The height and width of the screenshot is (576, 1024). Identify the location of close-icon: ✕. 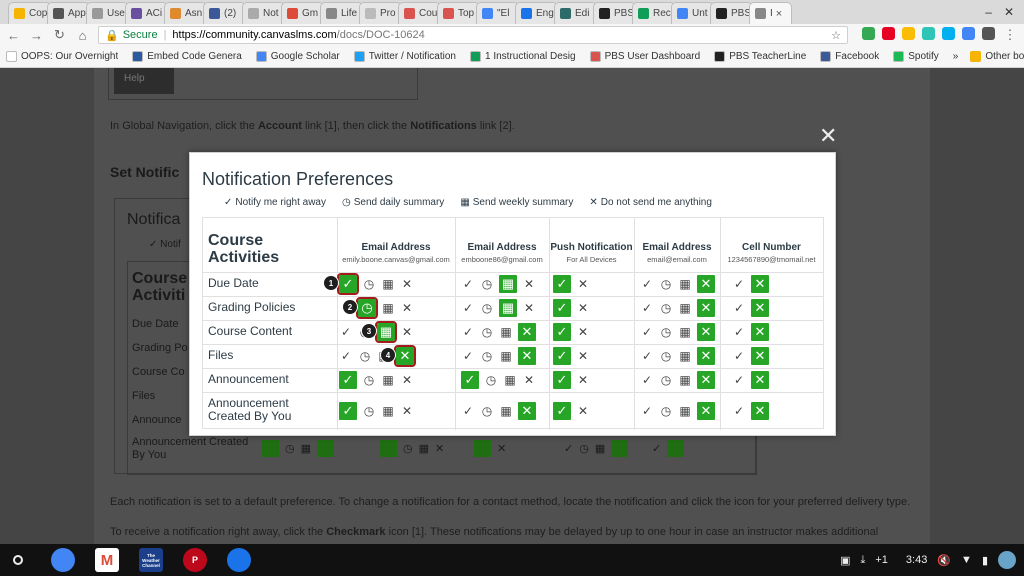
(828, 136).